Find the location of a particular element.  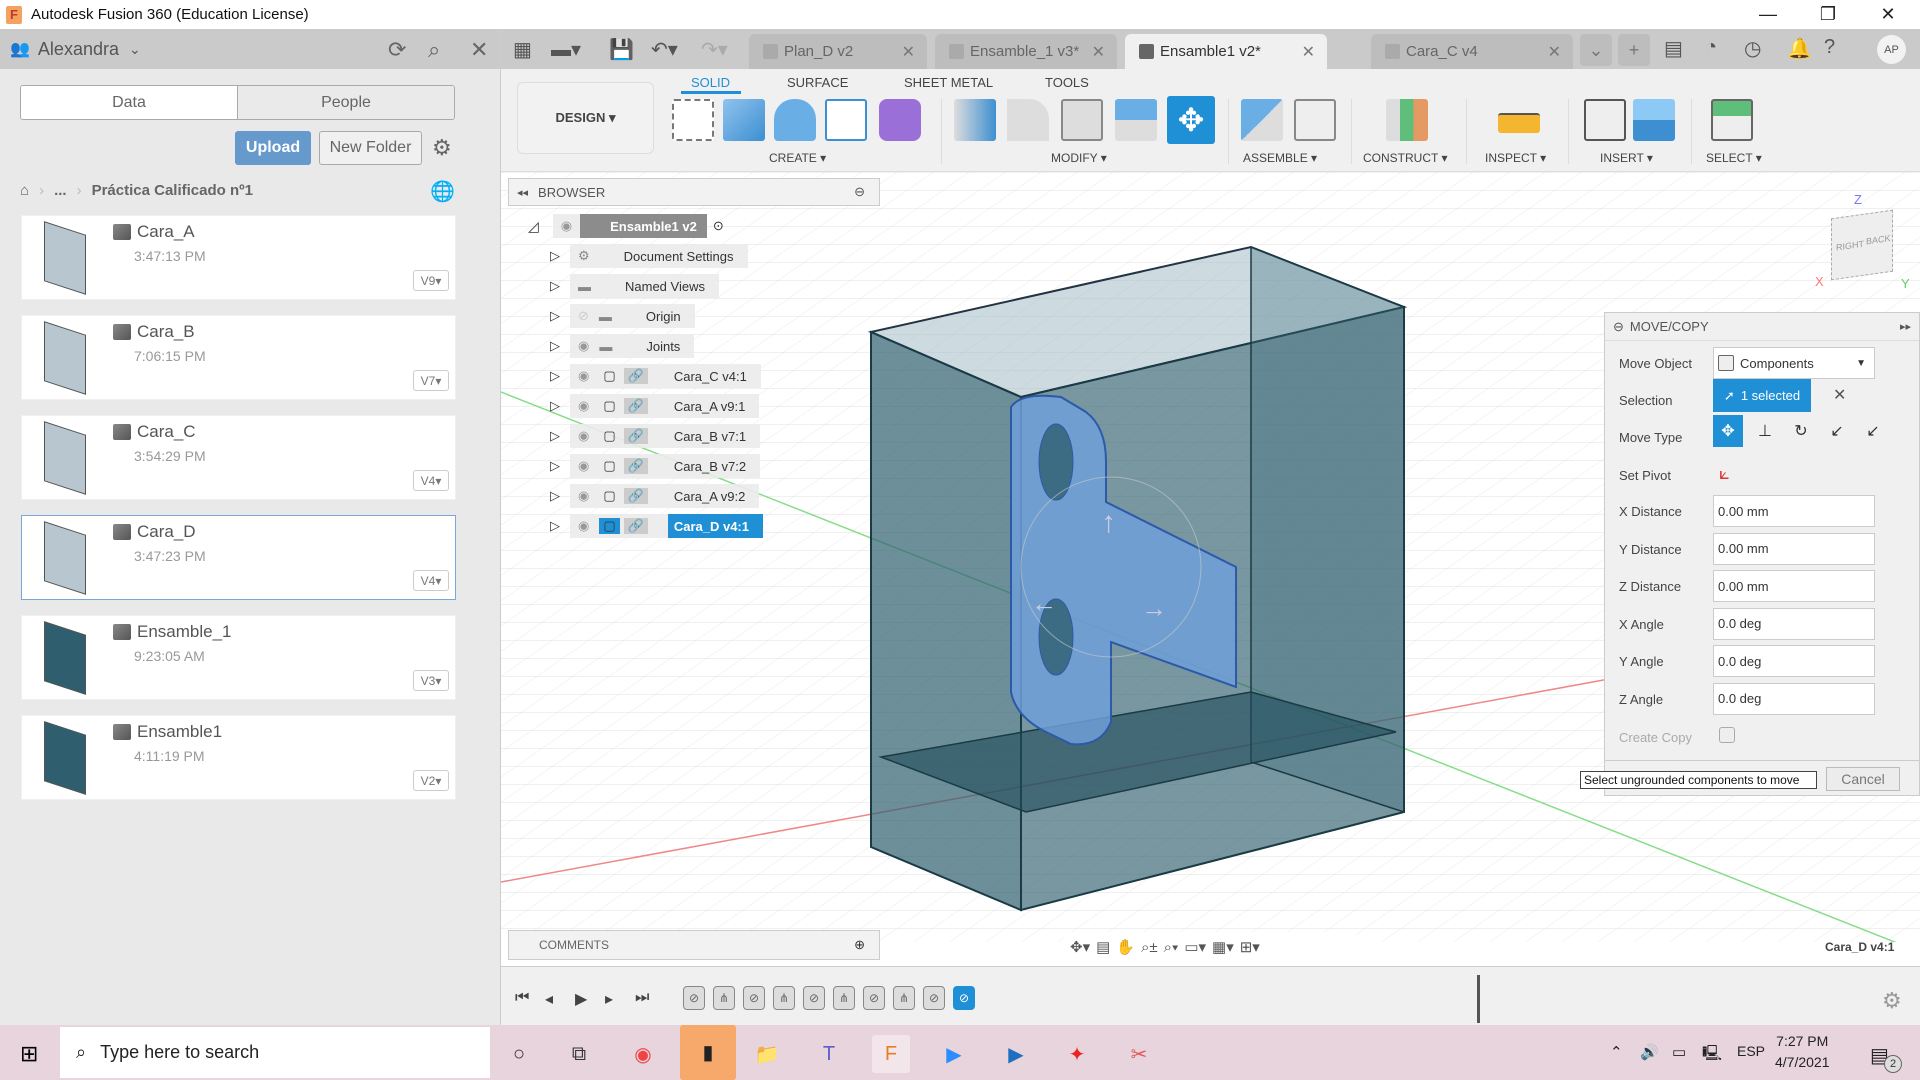

select-menu: SELECT ▾ is located at coordinates (1734, 158).